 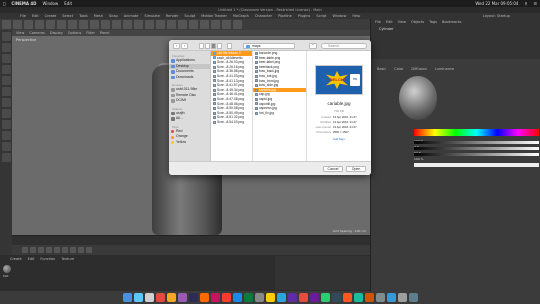 What do you see at coordinates (313, 46) in the screenshot?
I see `expand-icon: ⌃` at bounding box center [313, 46].